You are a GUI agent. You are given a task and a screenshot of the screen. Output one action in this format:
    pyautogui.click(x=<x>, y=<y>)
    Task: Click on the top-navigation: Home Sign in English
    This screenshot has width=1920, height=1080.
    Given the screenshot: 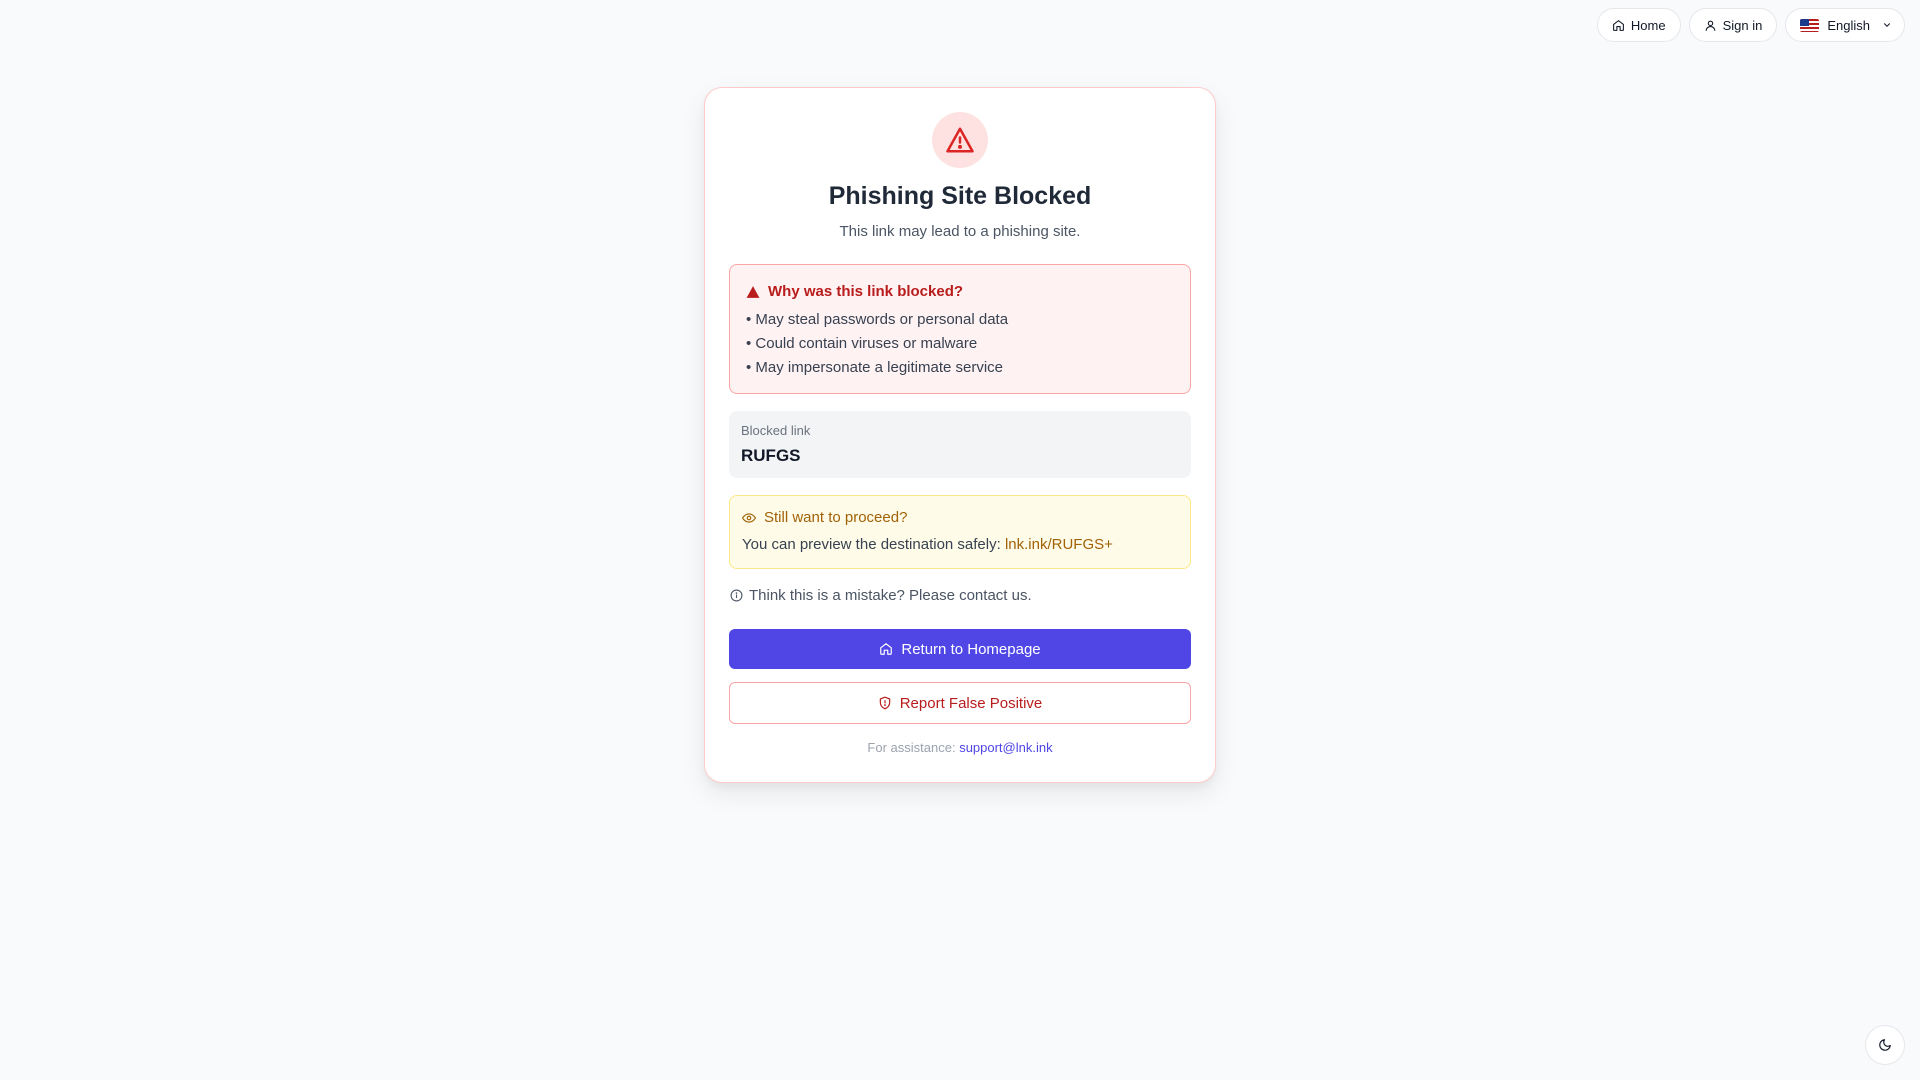 What is the action you would take?
    pyautogui.click(x=1750, y=25)
    